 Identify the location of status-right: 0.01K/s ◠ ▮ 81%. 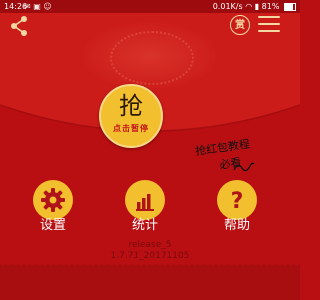
(254, 6).